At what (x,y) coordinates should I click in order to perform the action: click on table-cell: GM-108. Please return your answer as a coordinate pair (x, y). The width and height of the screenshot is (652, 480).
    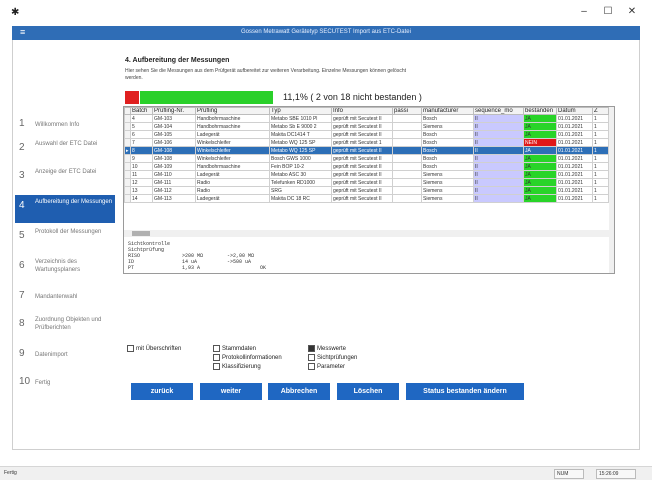
    Looking at the image, I should click on (174, 150).